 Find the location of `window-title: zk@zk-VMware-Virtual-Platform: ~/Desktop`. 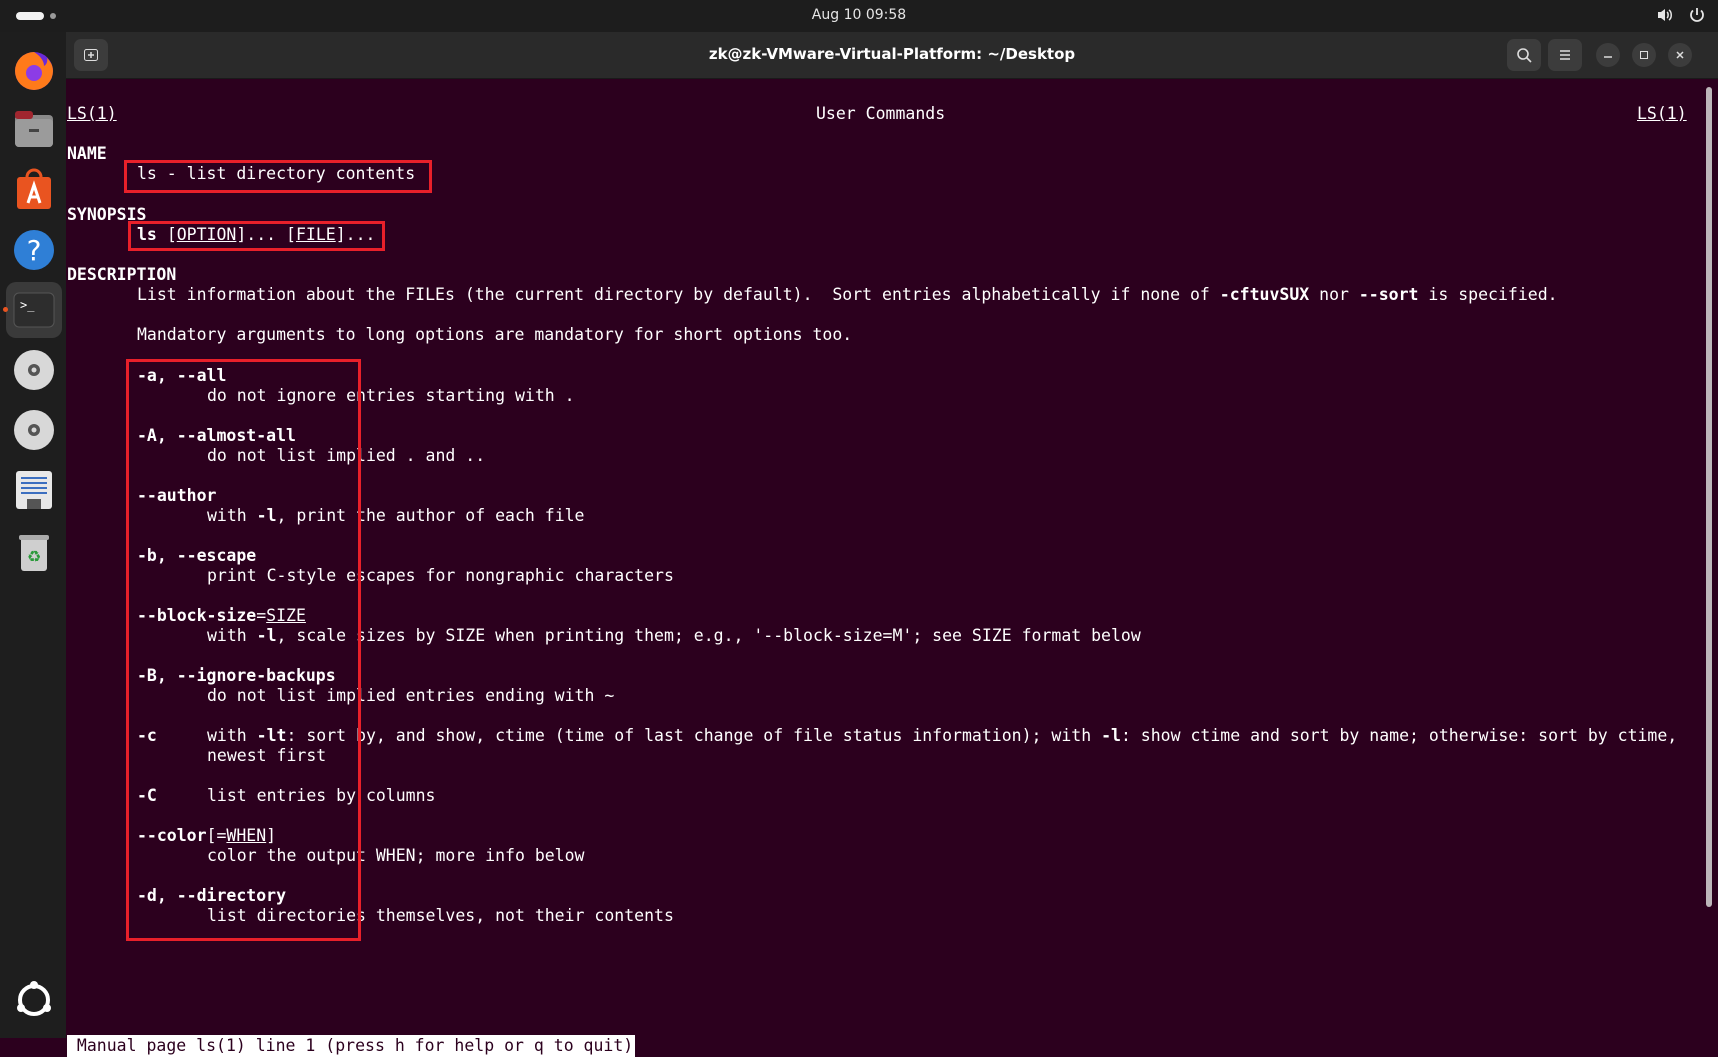

window-title: zk@zk-VMware-Virtual-Platform: ~/Desktop is located at coordinates (892, 54).